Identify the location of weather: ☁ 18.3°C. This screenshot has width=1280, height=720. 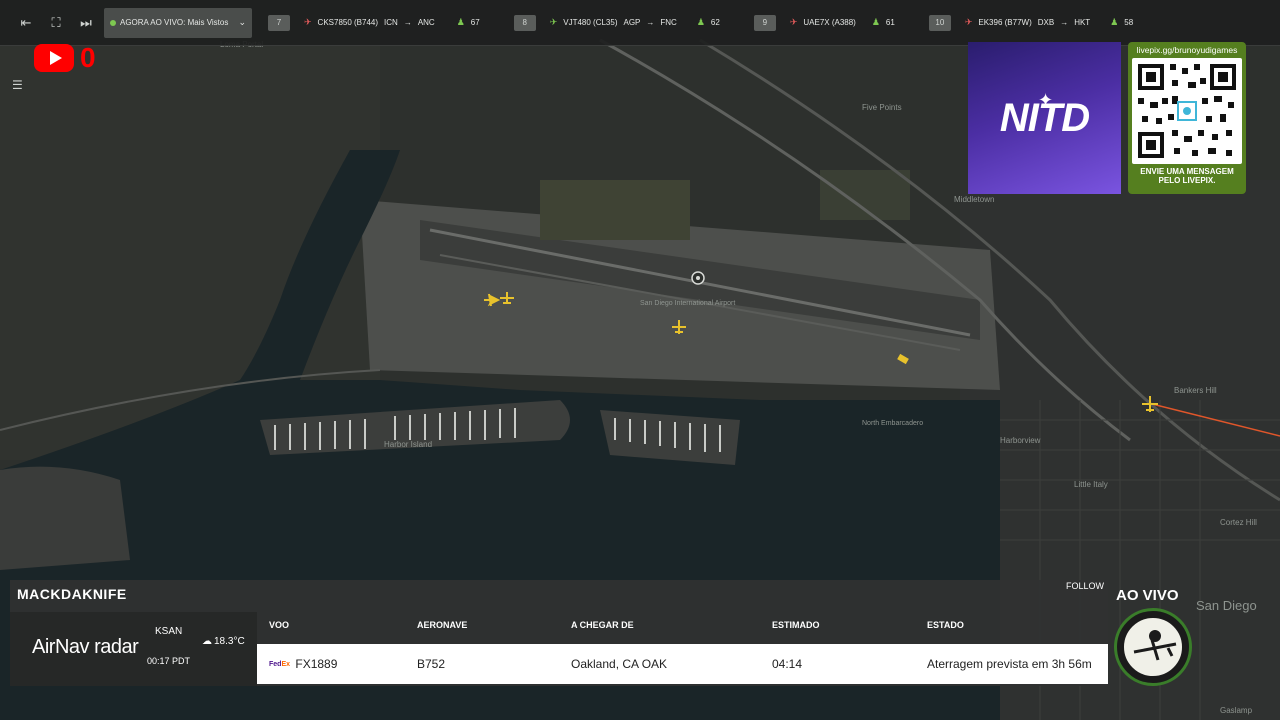
(223, 641).